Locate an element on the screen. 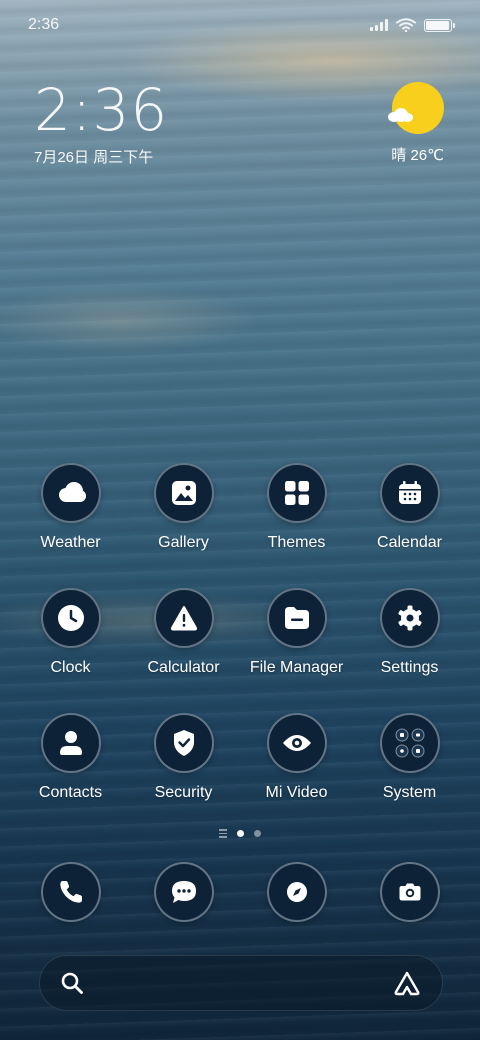 This screenshot has height=1040, width=480. search-icon is located at coordinates (72, 983).